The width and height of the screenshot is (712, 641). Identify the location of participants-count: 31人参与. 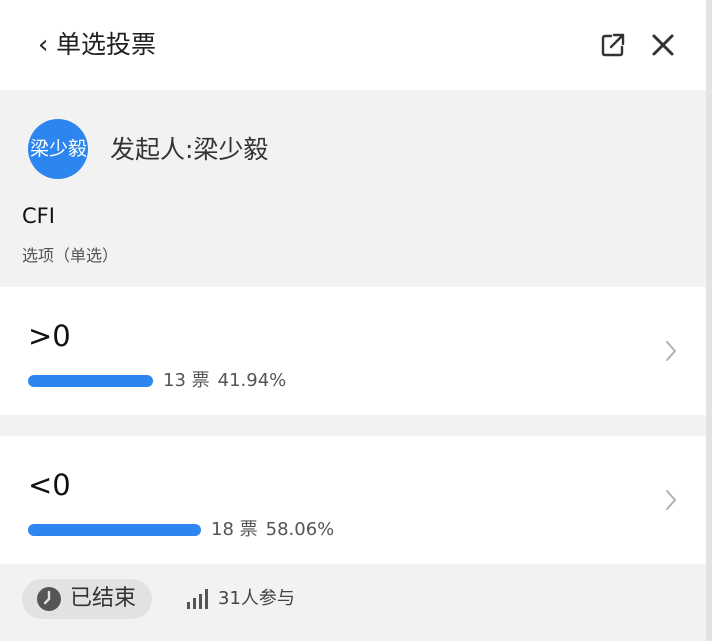
(256, 598).